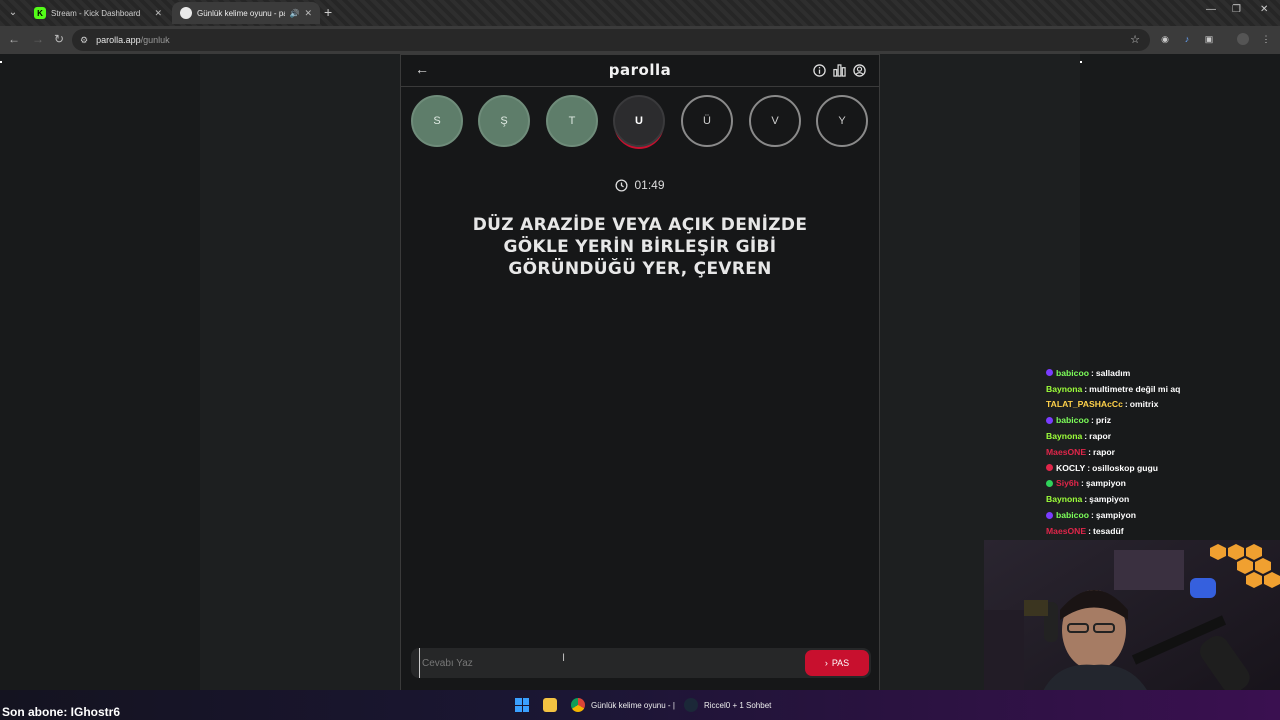  What do you see at coordinates (609, 663) in the screenshot?
I see `answer-input` at bounding box center [609, 663].